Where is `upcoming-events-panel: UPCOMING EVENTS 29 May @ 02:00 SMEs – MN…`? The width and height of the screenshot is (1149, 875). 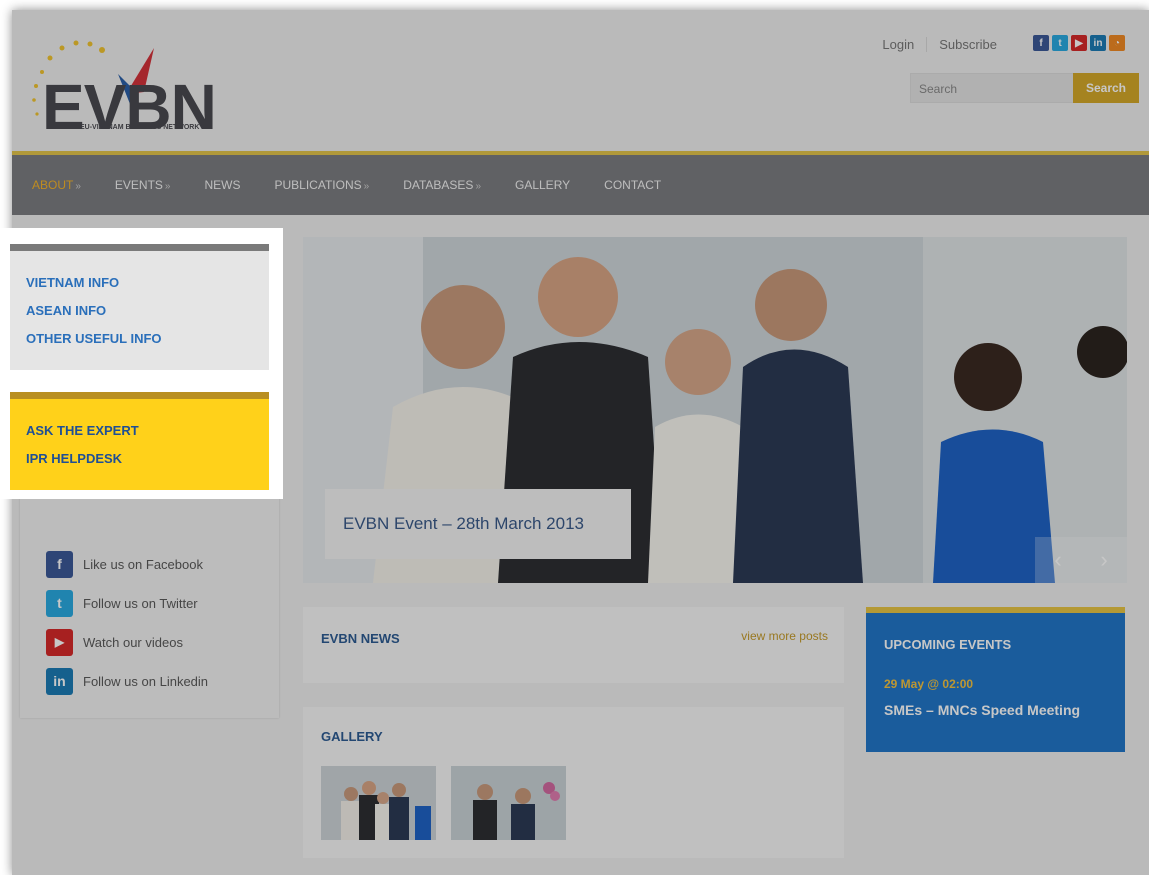 upcoming-events-panel: UPCOMING EVENTS 29 May @ 02:00 SMEs – MN… is located at coordinates (995, 679).